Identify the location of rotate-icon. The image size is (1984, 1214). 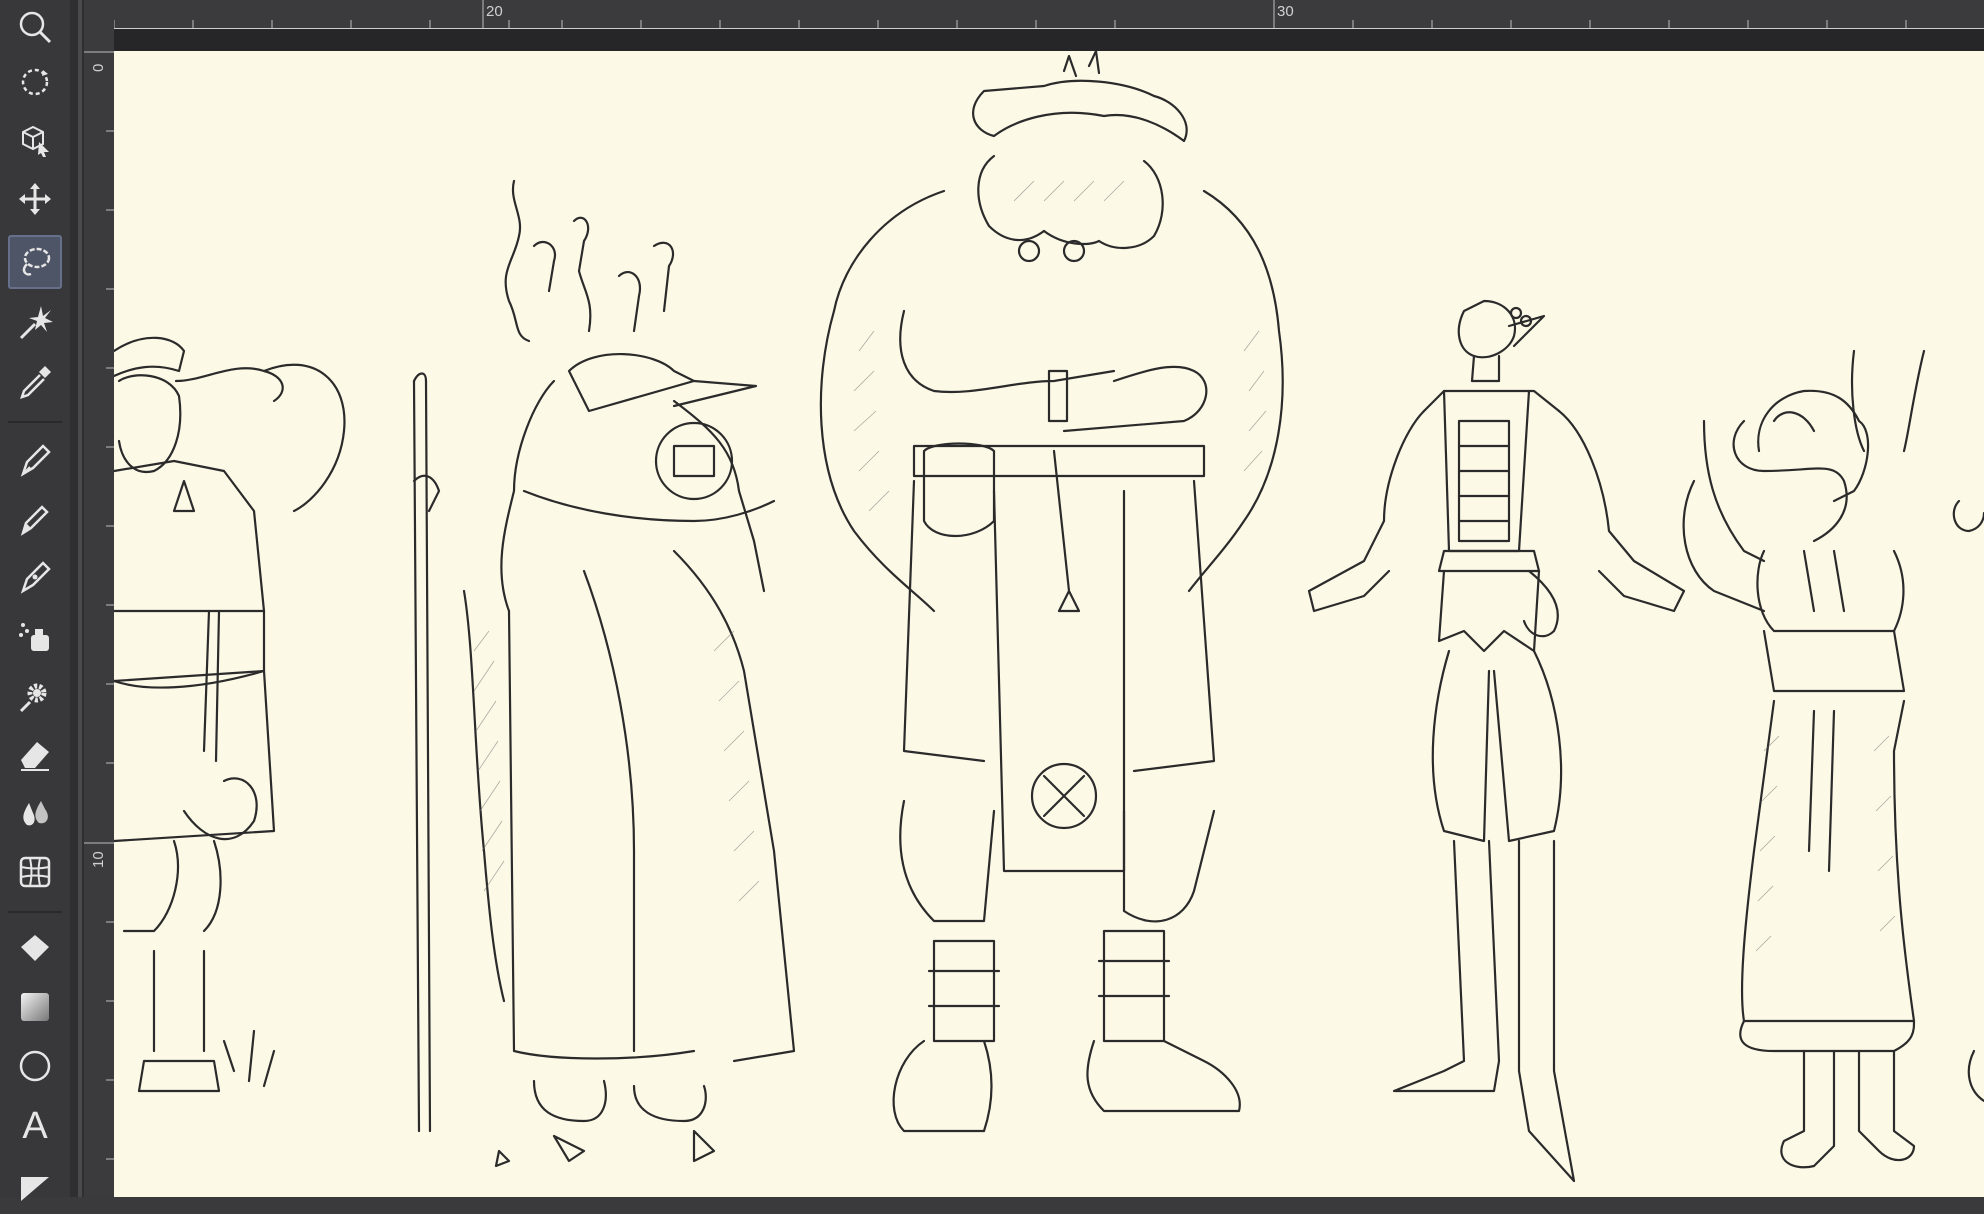
(35, 82).